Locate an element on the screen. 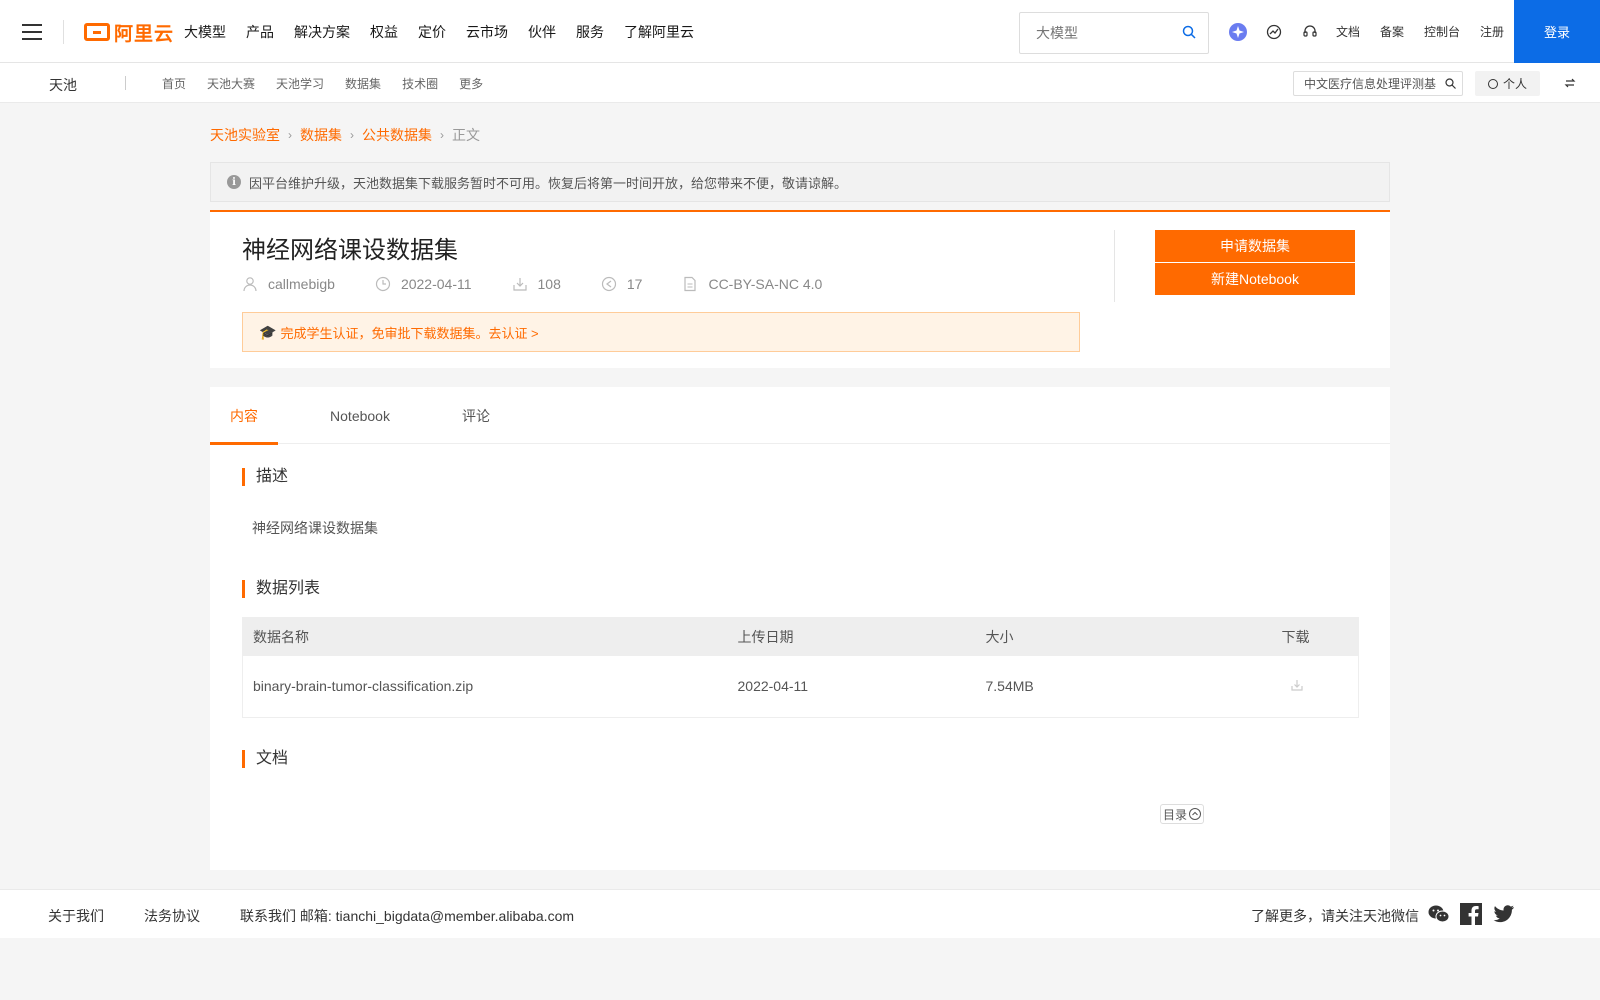 Image resolution: width=1600 pixels, height=1000 pixels. info-icon: i is located at coordinates (234, 182).